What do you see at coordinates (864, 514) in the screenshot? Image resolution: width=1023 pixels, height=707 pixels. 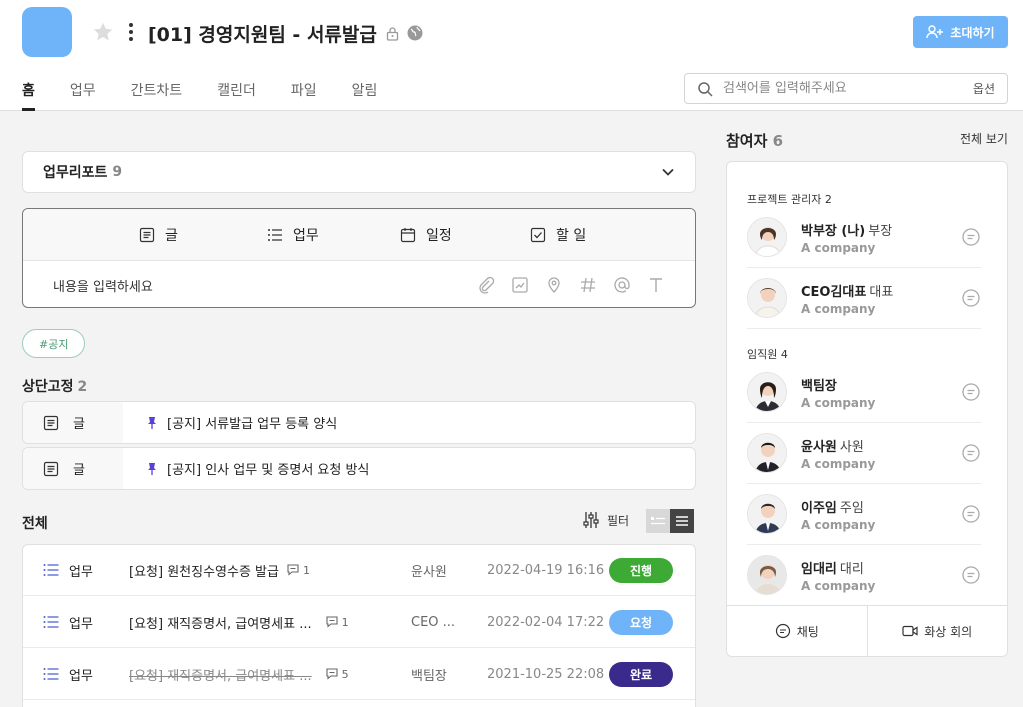 I see `member-item: 이주임 주임 A company` at bounding box center [864, 514].